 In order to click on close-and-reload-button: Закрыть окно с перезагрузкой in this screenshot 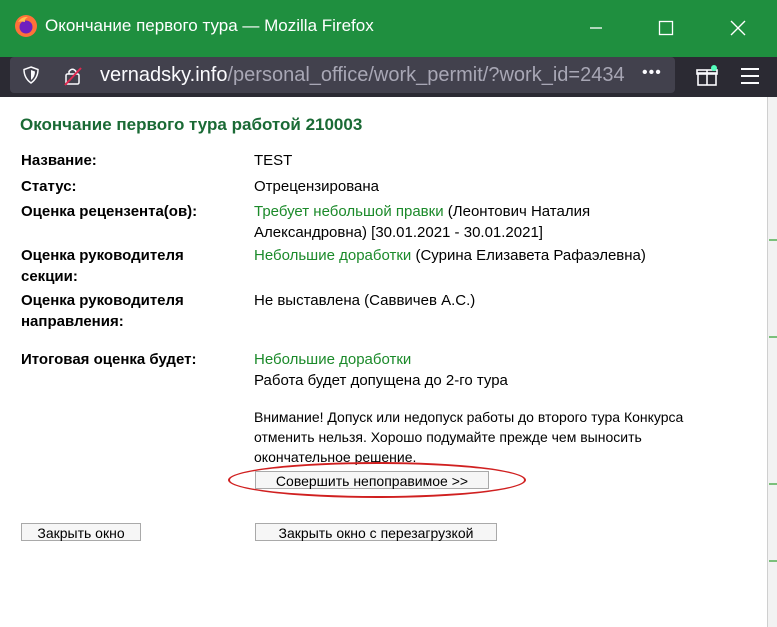, I will do `click(376, 532)`.